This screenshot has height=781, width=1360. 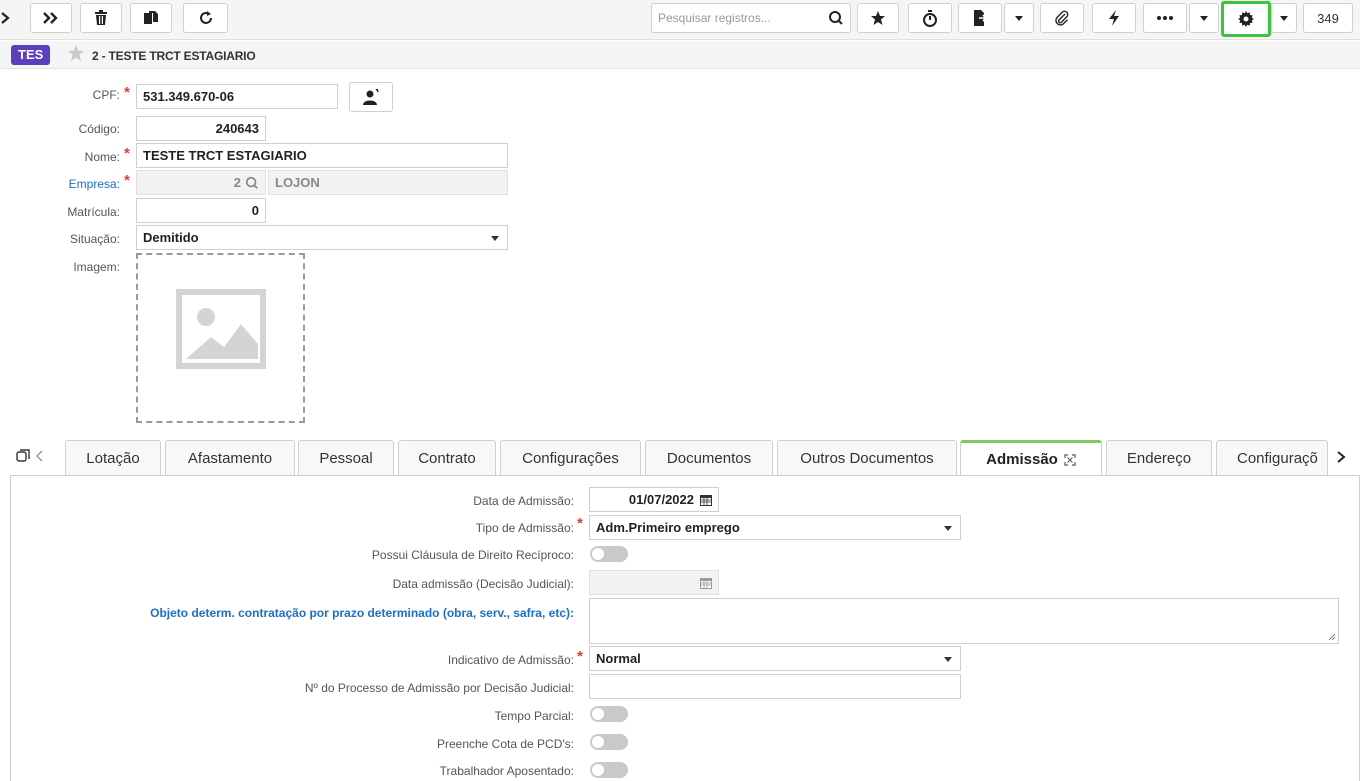 I want to click on indicativo-label: Indicativo de Admissão:, so click(x=510, y=660).